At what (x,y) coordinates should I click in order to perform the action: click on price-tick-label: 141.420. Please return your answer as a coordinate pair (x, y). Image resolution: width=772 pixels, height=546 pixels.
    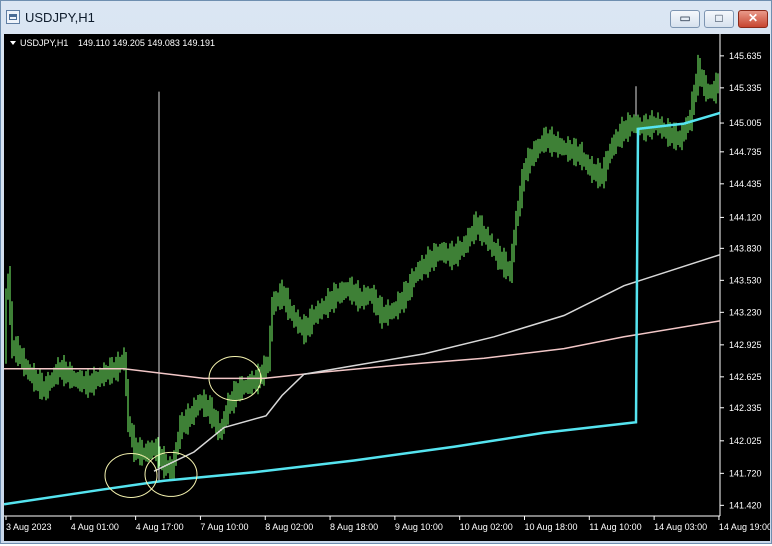
    Looking at the image, I should click on (745, 505).